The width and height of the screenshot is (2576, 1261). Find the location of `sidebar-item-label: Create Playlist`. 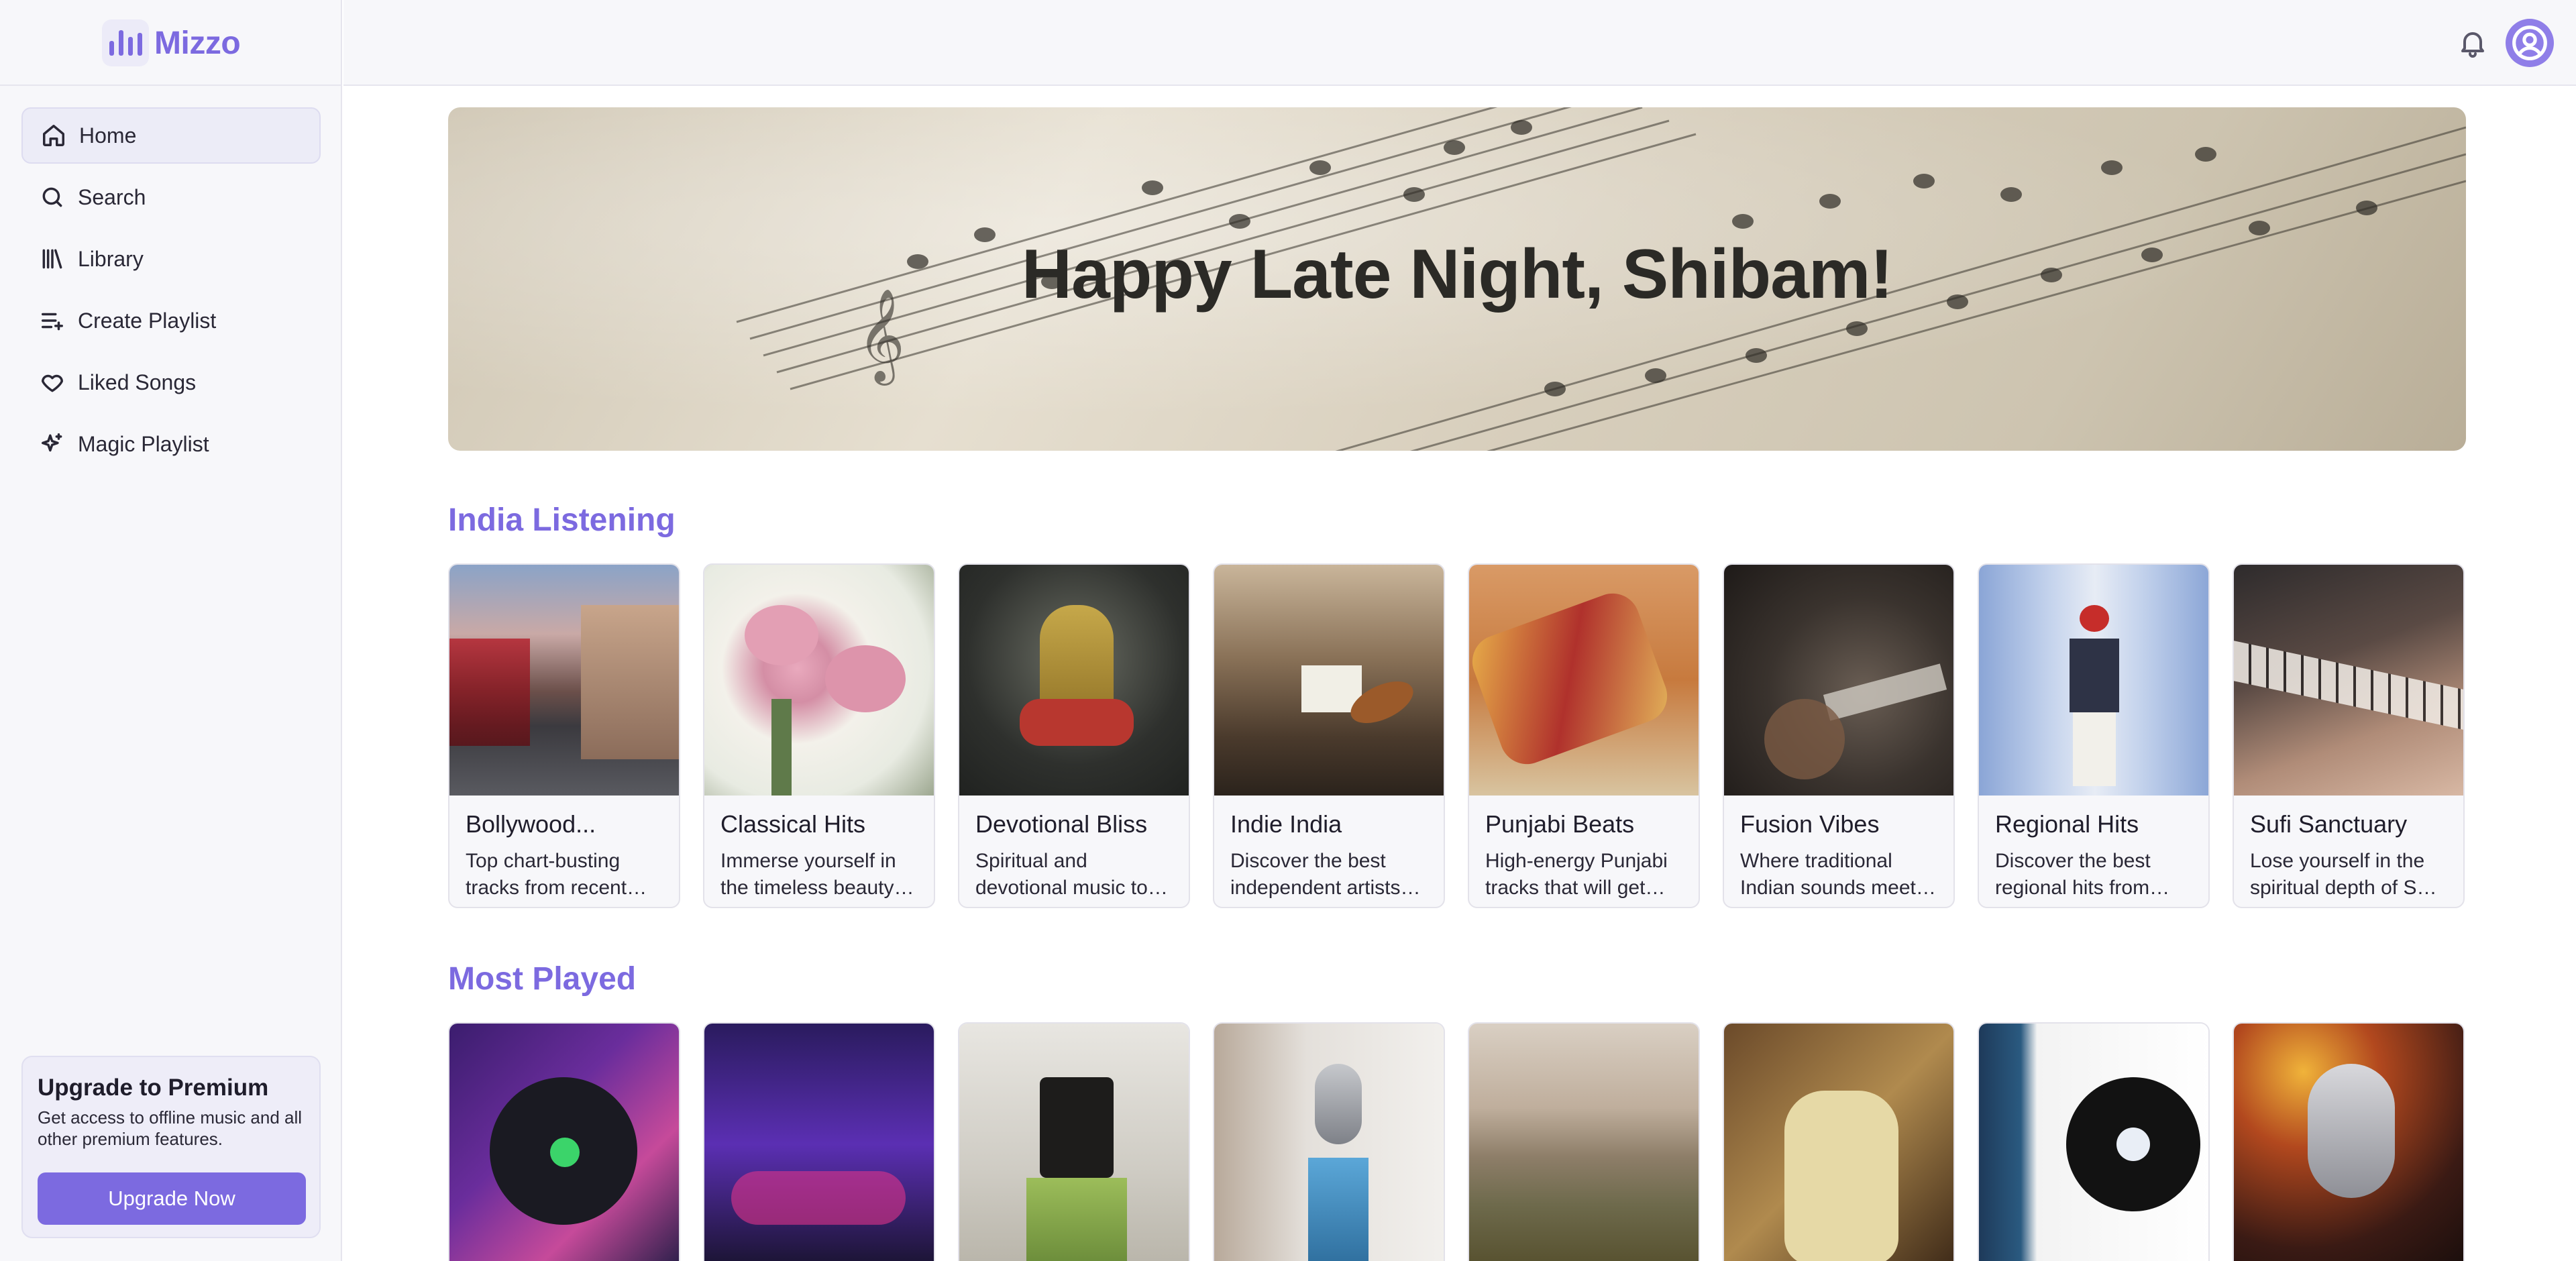

sidebar-item-label: Create Playlist is located at coordinates (147, 320).